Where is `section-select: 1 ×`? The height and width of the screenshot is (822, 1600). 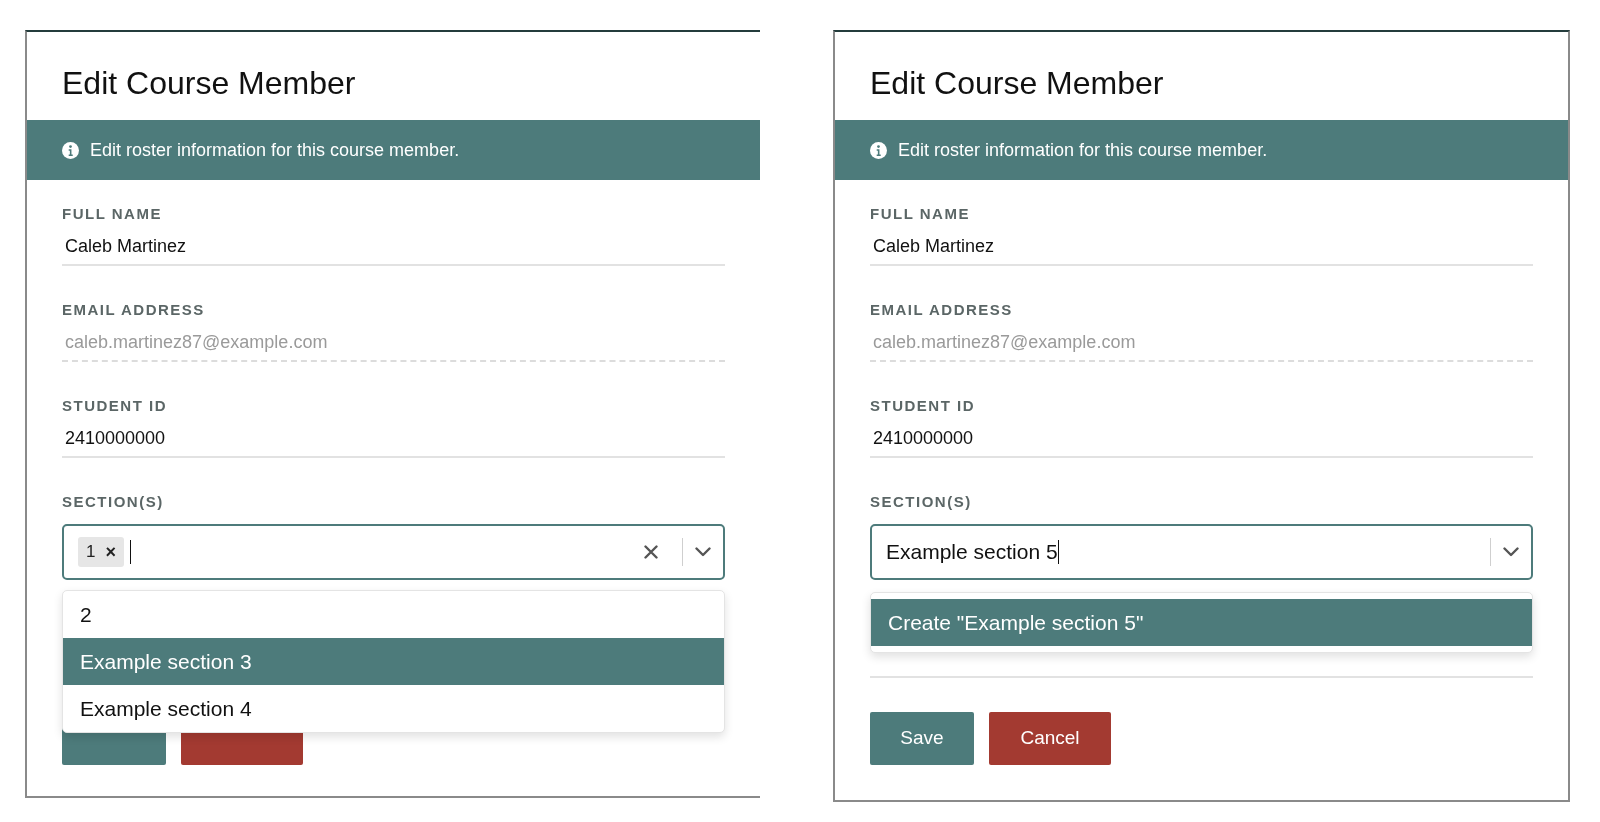
section-select: 1 × is located at coordinates (393, 552).